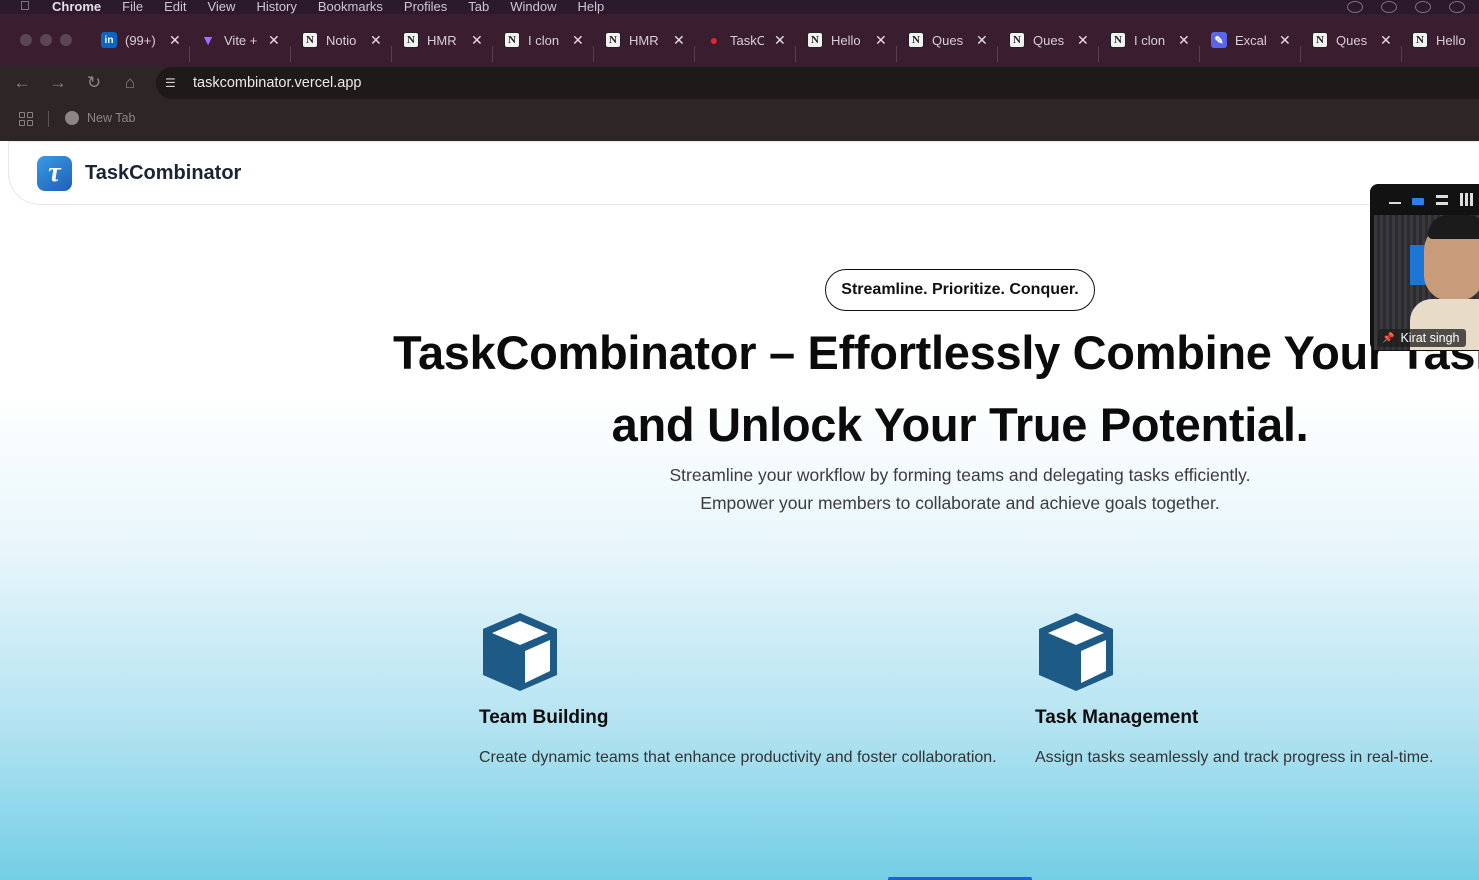  What do you see at coordinates (221, 6) in the screenshot?
I see `menu-view: View` at bounding box center [221, 6].